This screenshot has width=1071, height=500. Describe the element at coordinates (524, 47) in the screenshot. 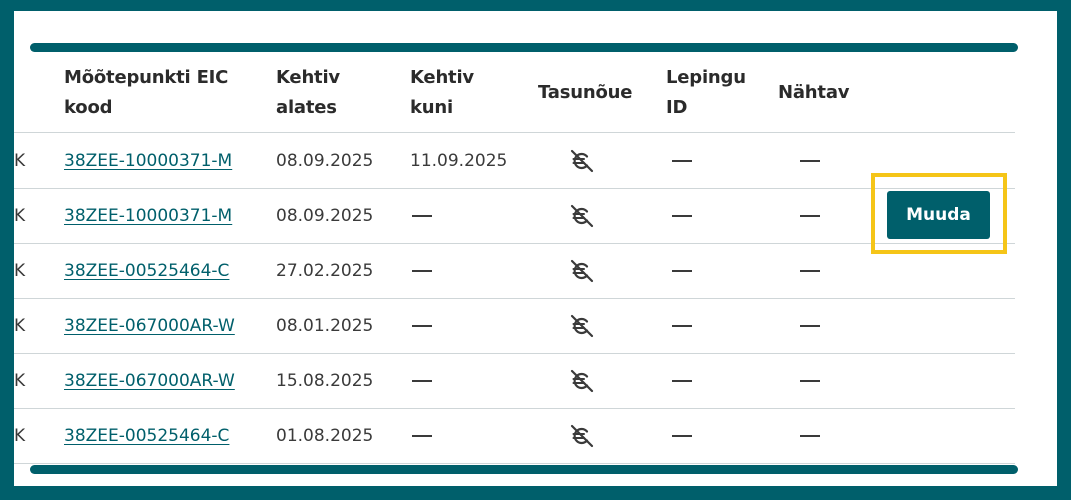

I see `horizontal-scrollbar-top` at that location.